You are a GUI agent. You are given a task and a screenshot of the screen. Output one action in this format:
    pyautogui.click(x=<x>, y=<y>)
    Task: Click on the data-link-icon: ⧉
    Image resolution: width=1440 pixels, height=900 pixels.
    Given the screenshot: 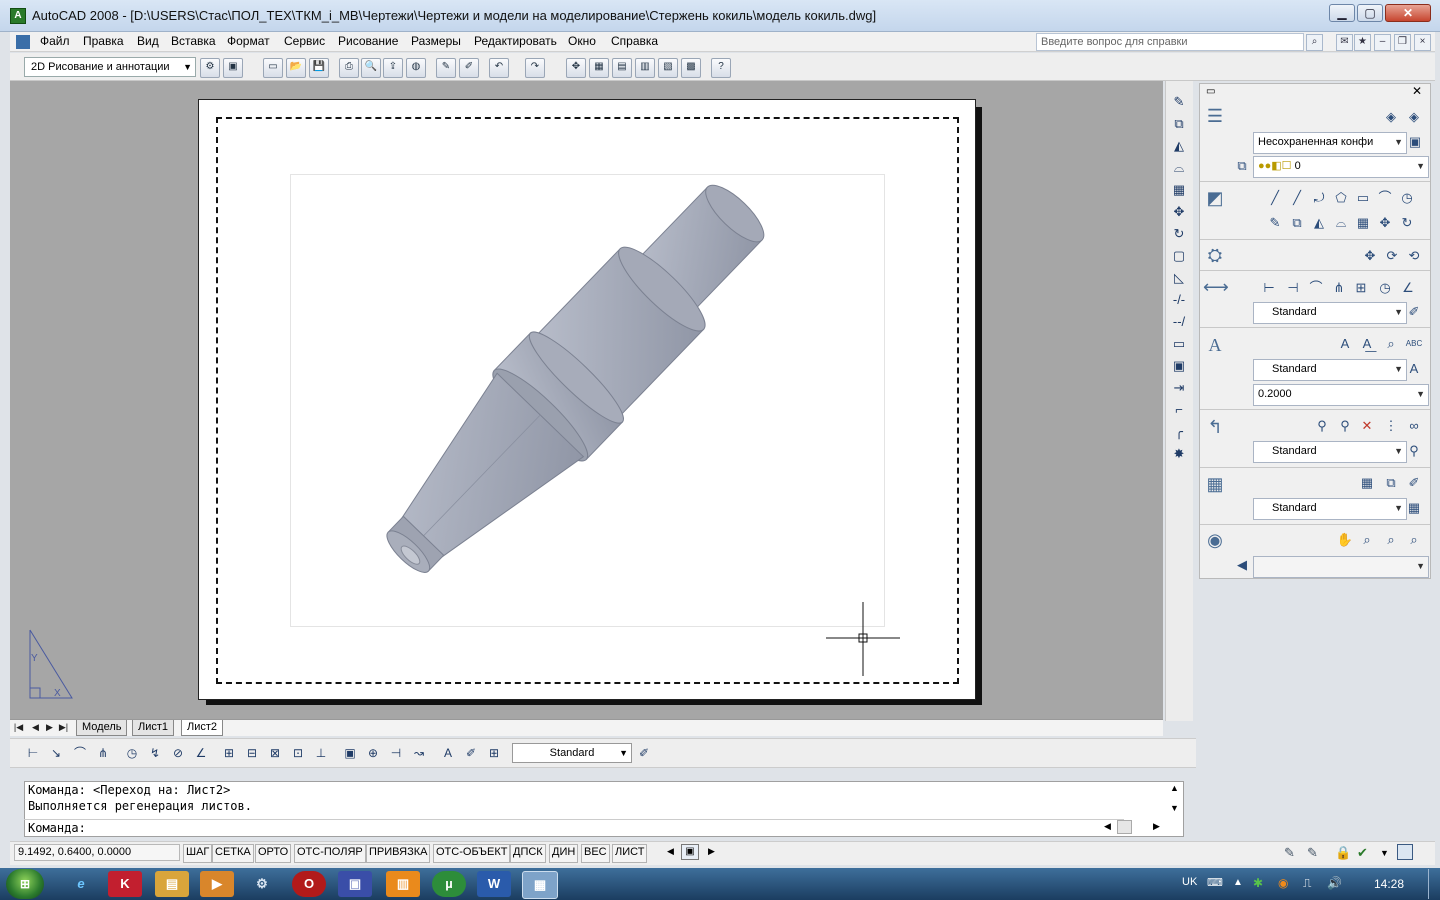 What is the action you would take?
    pyautogui.click(x=1391, y=483)
    